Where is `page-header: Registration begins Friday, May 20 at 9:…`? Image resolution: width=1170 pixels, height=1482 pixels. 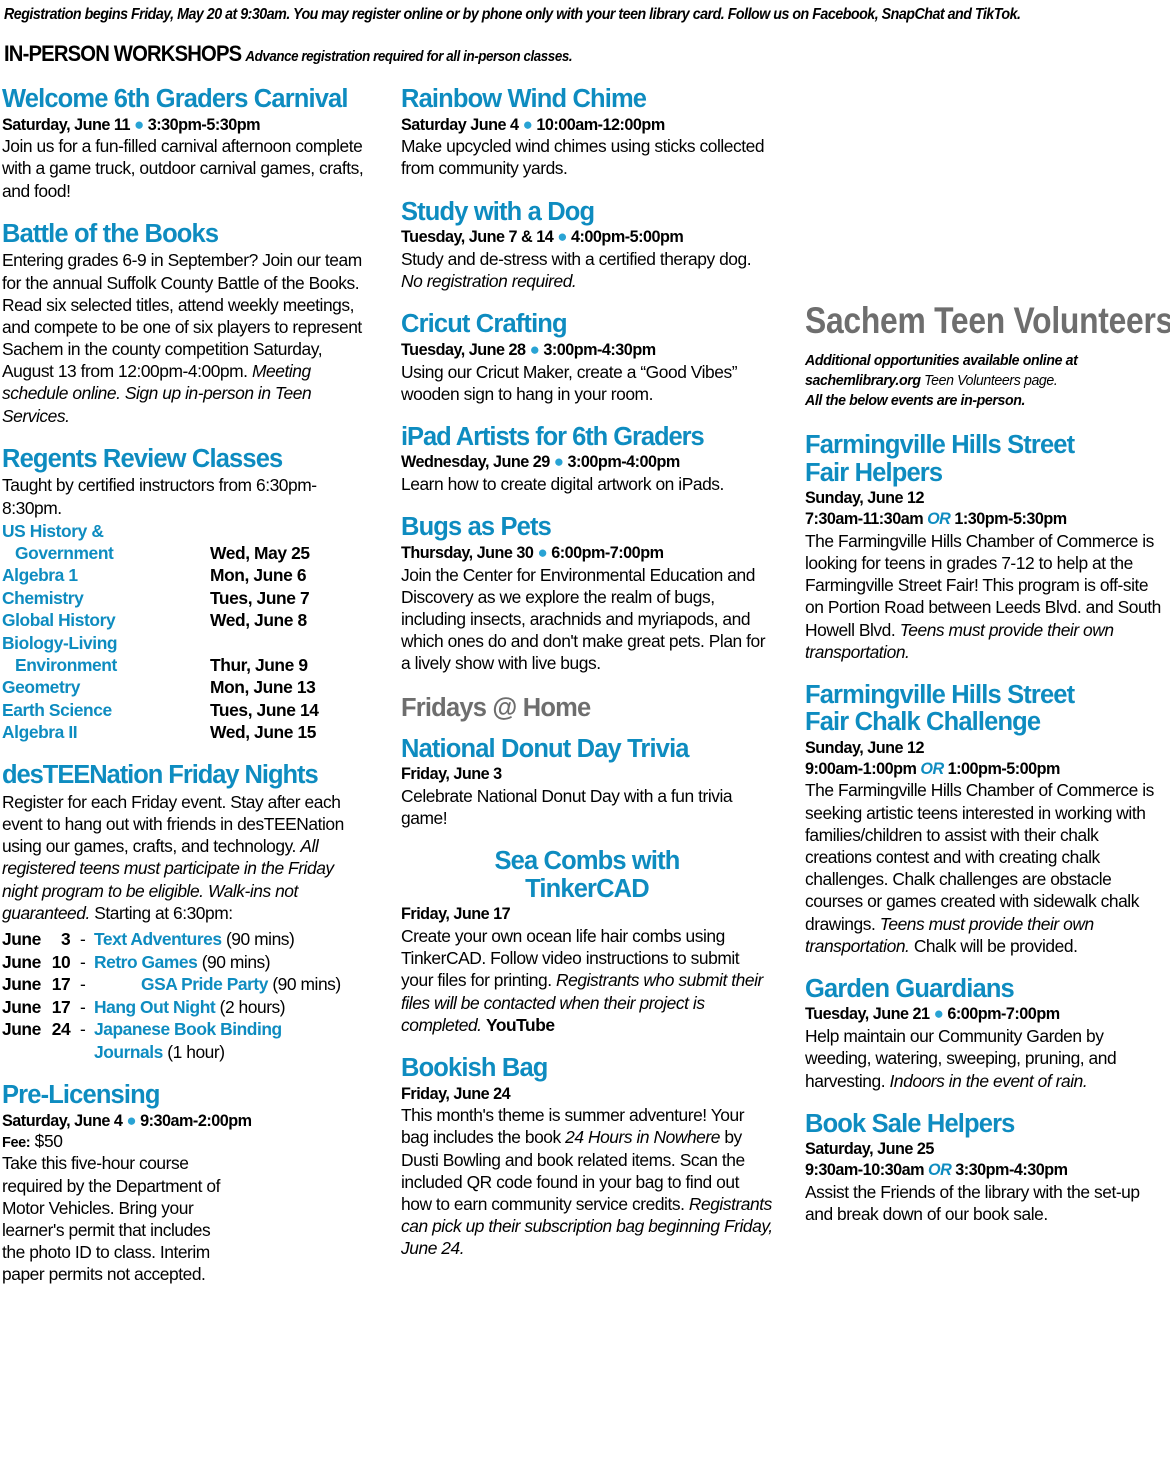
page-header: Registration begins Friday, May 20 at 9:… is located at coordinates (585, 33).